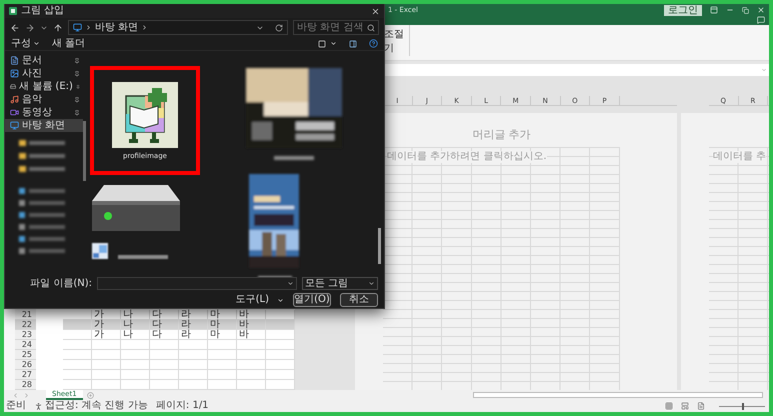  Describe the element at coordinates (279, 28) in the screenshot. I see `refresh-icon` at that location.